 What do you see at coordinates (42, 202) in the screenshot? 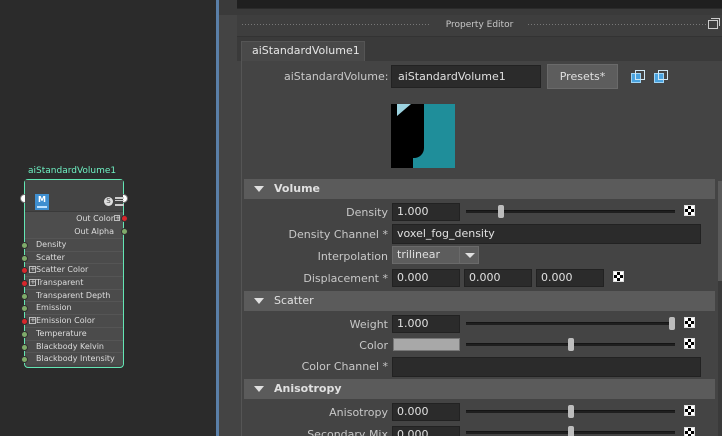
I see `material-icon: M` at bounding box center [42, 202].